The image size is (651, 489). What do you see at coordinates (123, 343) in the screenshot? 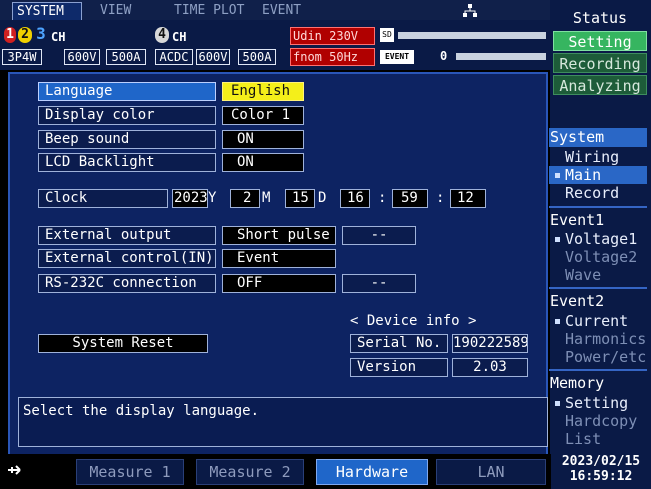
I see `system-reset-button: System Reset` at bounding box center [123, 343].